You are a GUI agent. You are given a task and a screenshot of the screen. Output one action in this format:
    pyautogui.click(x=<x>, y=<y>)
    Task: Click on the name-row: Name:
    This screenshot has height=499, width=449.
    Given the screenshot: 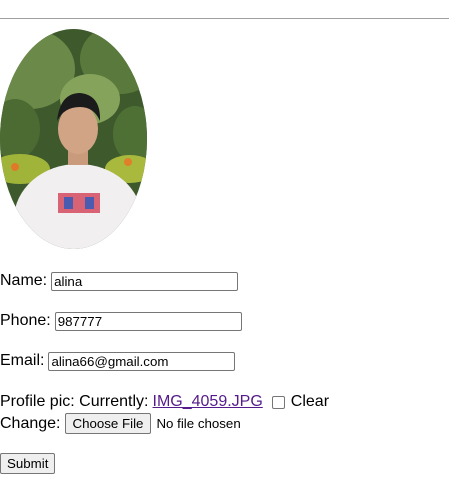 What is the action you would take?
    pyautogui.click(x=119, y=281)
    